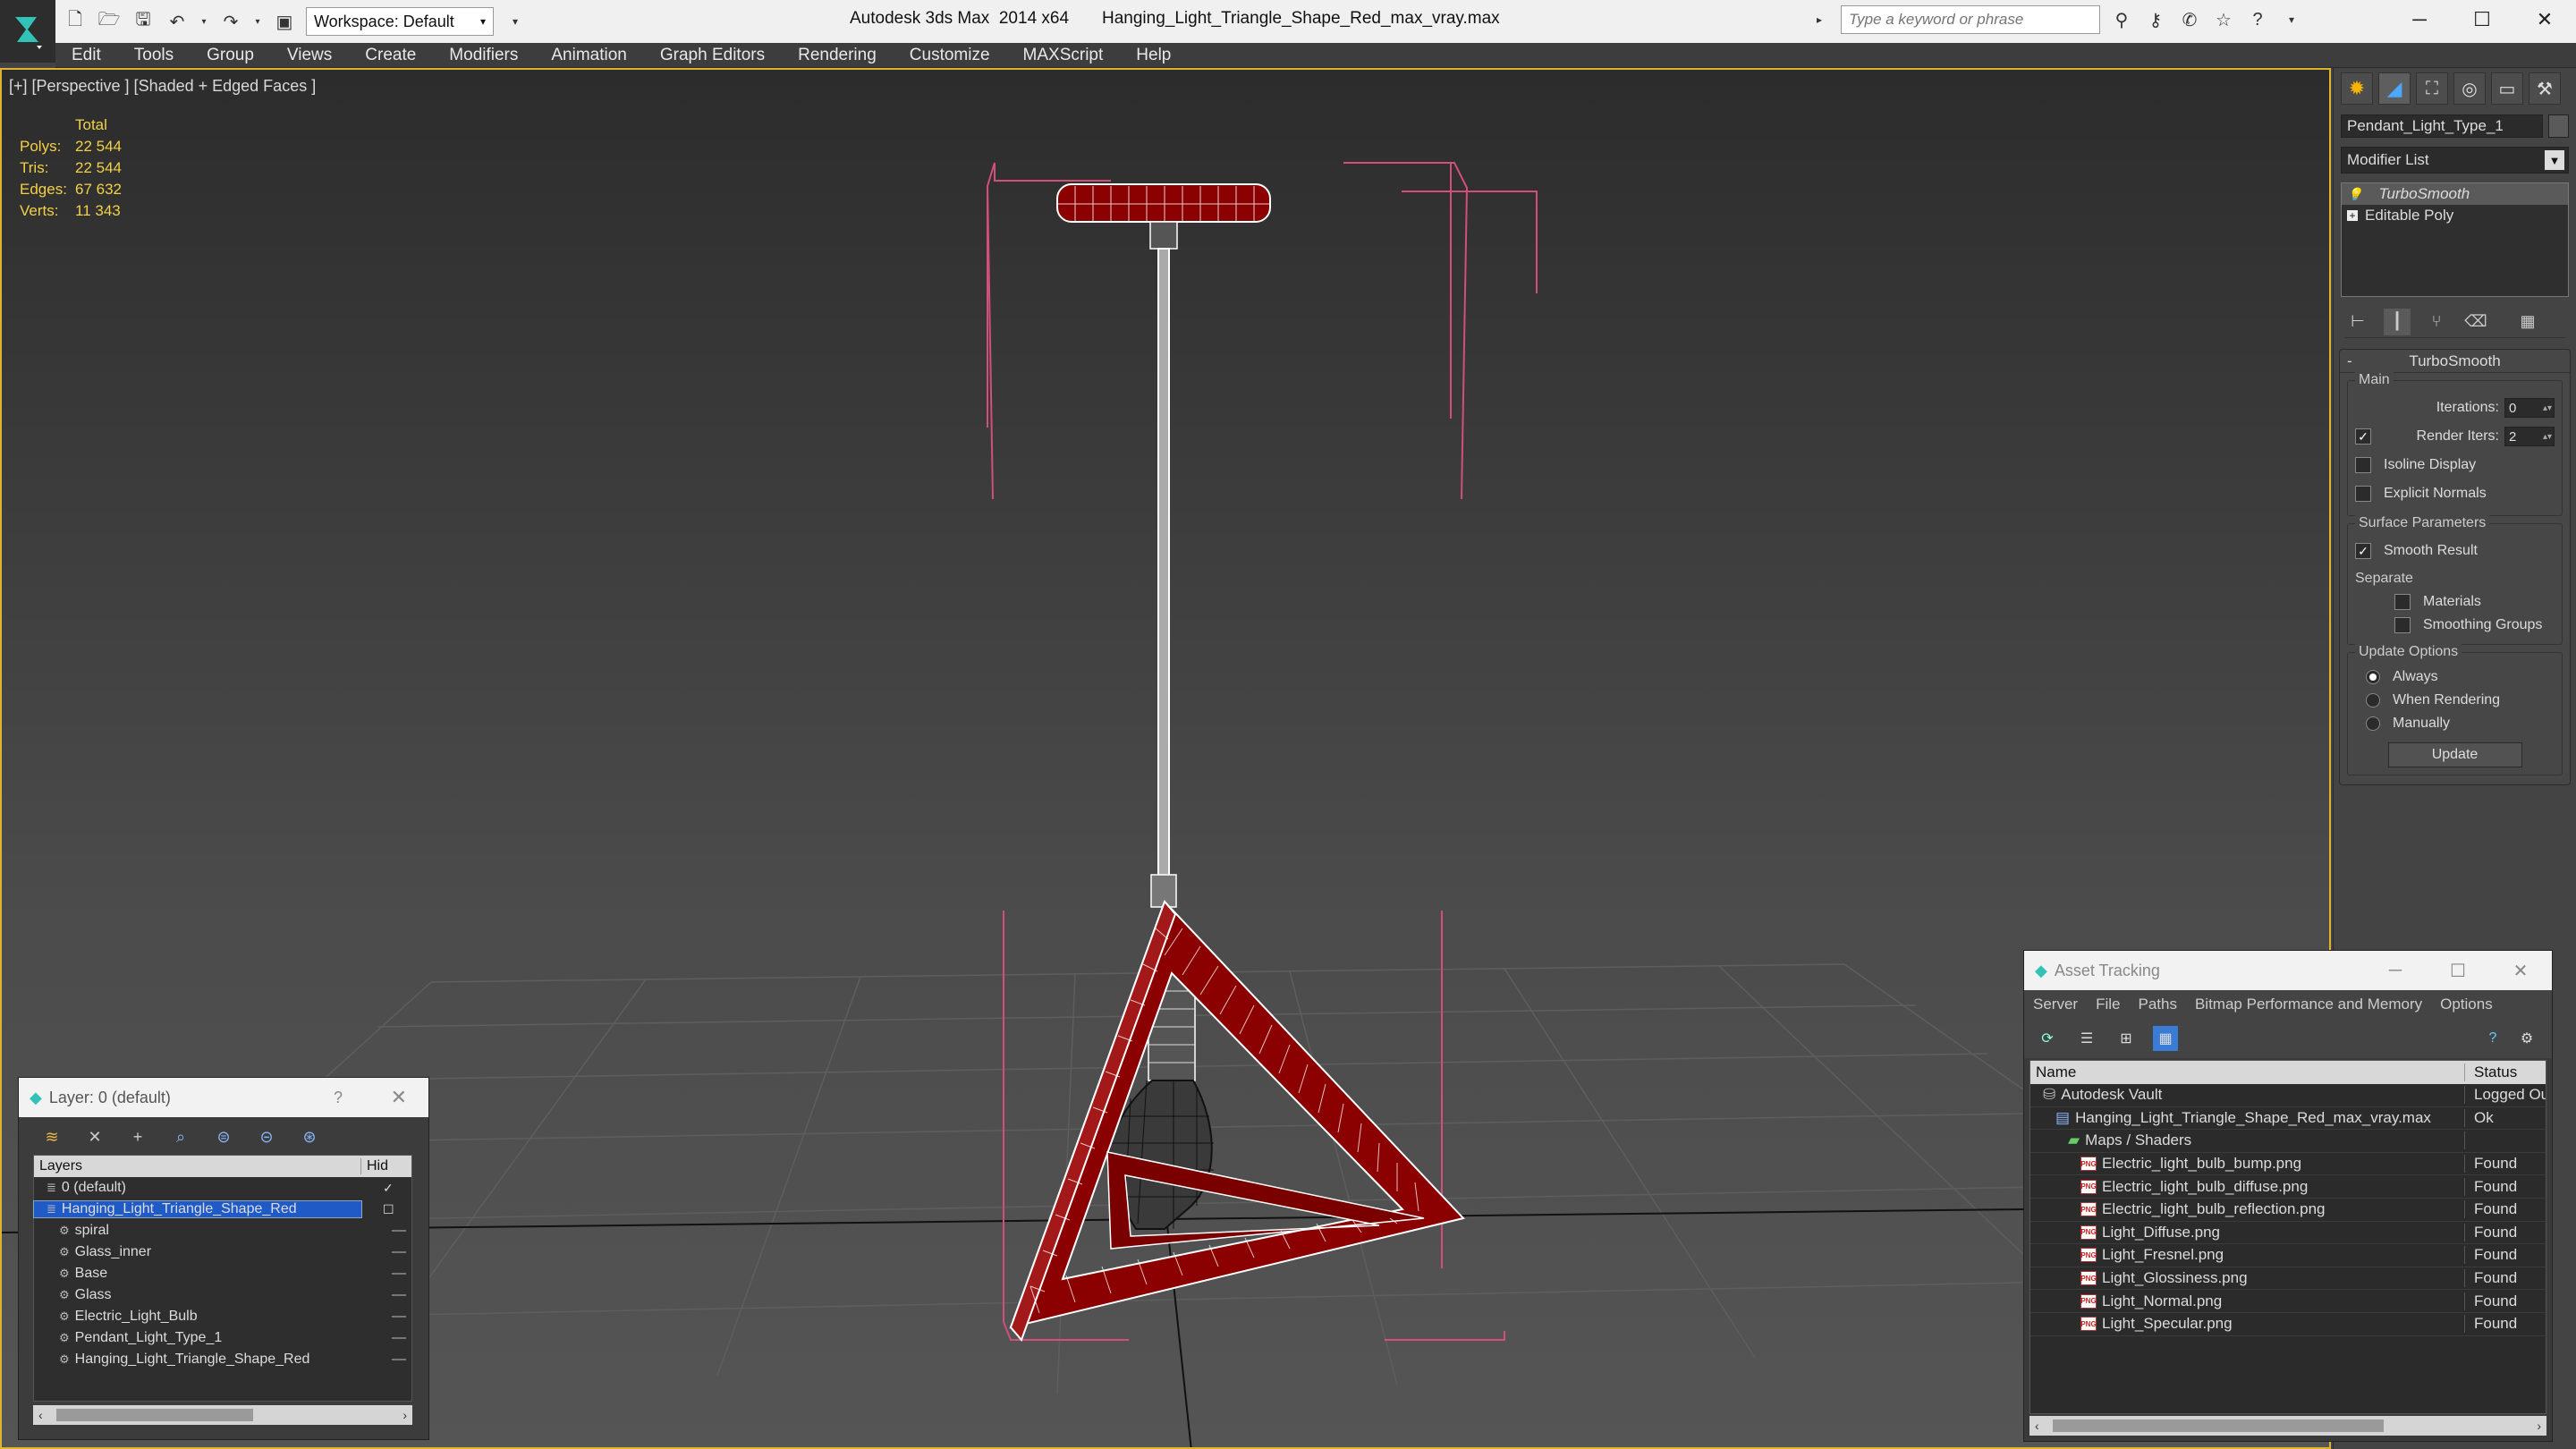 The height and width of the screenshot is (1449, 2576). Describe the element at coordinates (2432, 88) in the screenshot. I see `hierarchy-tab-icon: ⛶` at that location.